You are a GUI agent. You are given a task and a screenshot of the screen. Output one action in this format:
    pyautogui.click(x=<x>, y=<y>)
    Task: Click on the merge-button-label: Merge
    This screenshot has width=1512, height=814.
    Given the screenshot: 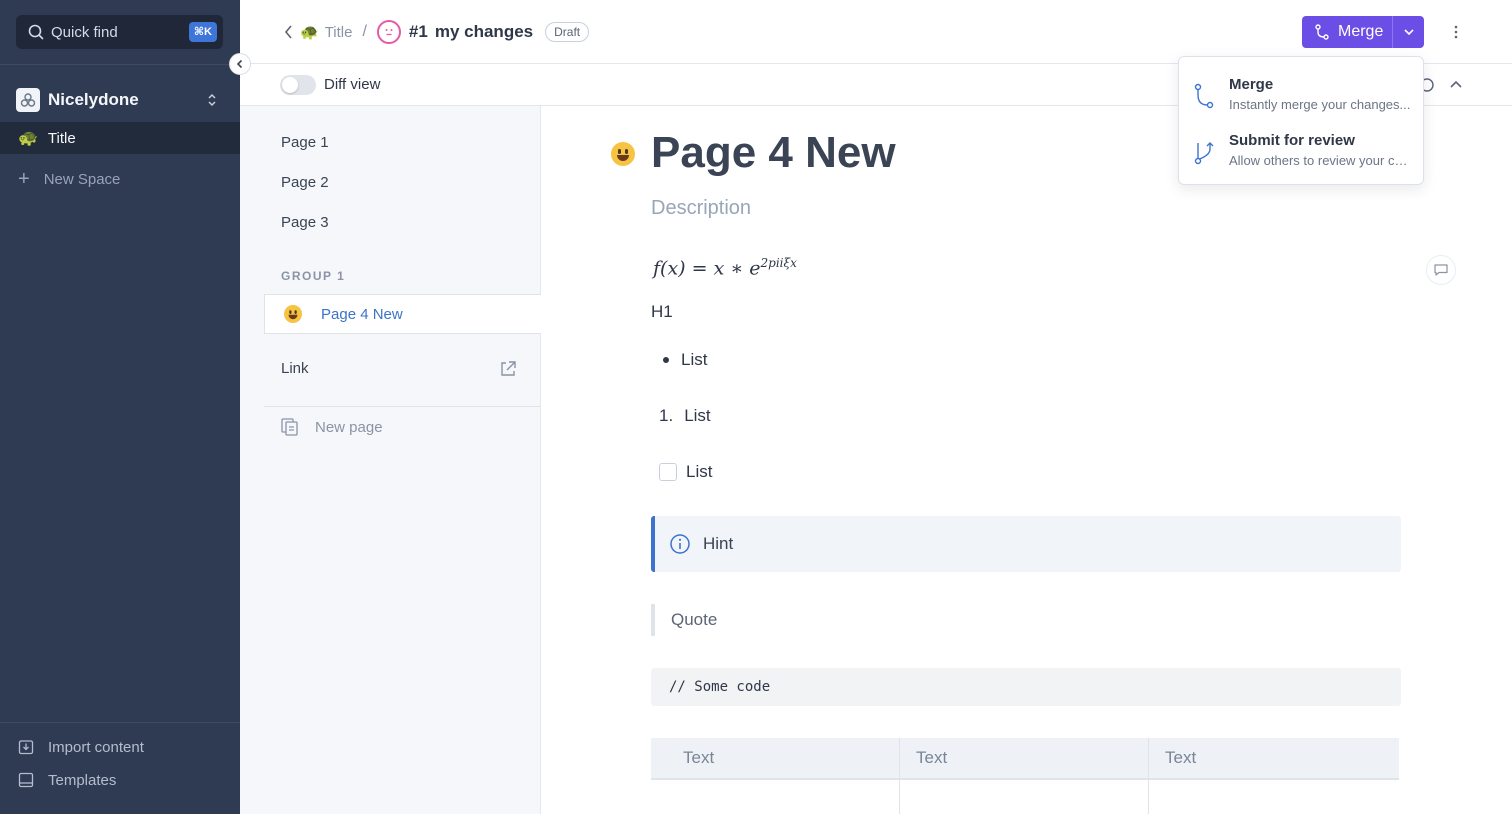 What is the action you would take?
    pyautogui.click(x=1361, y=31)
    